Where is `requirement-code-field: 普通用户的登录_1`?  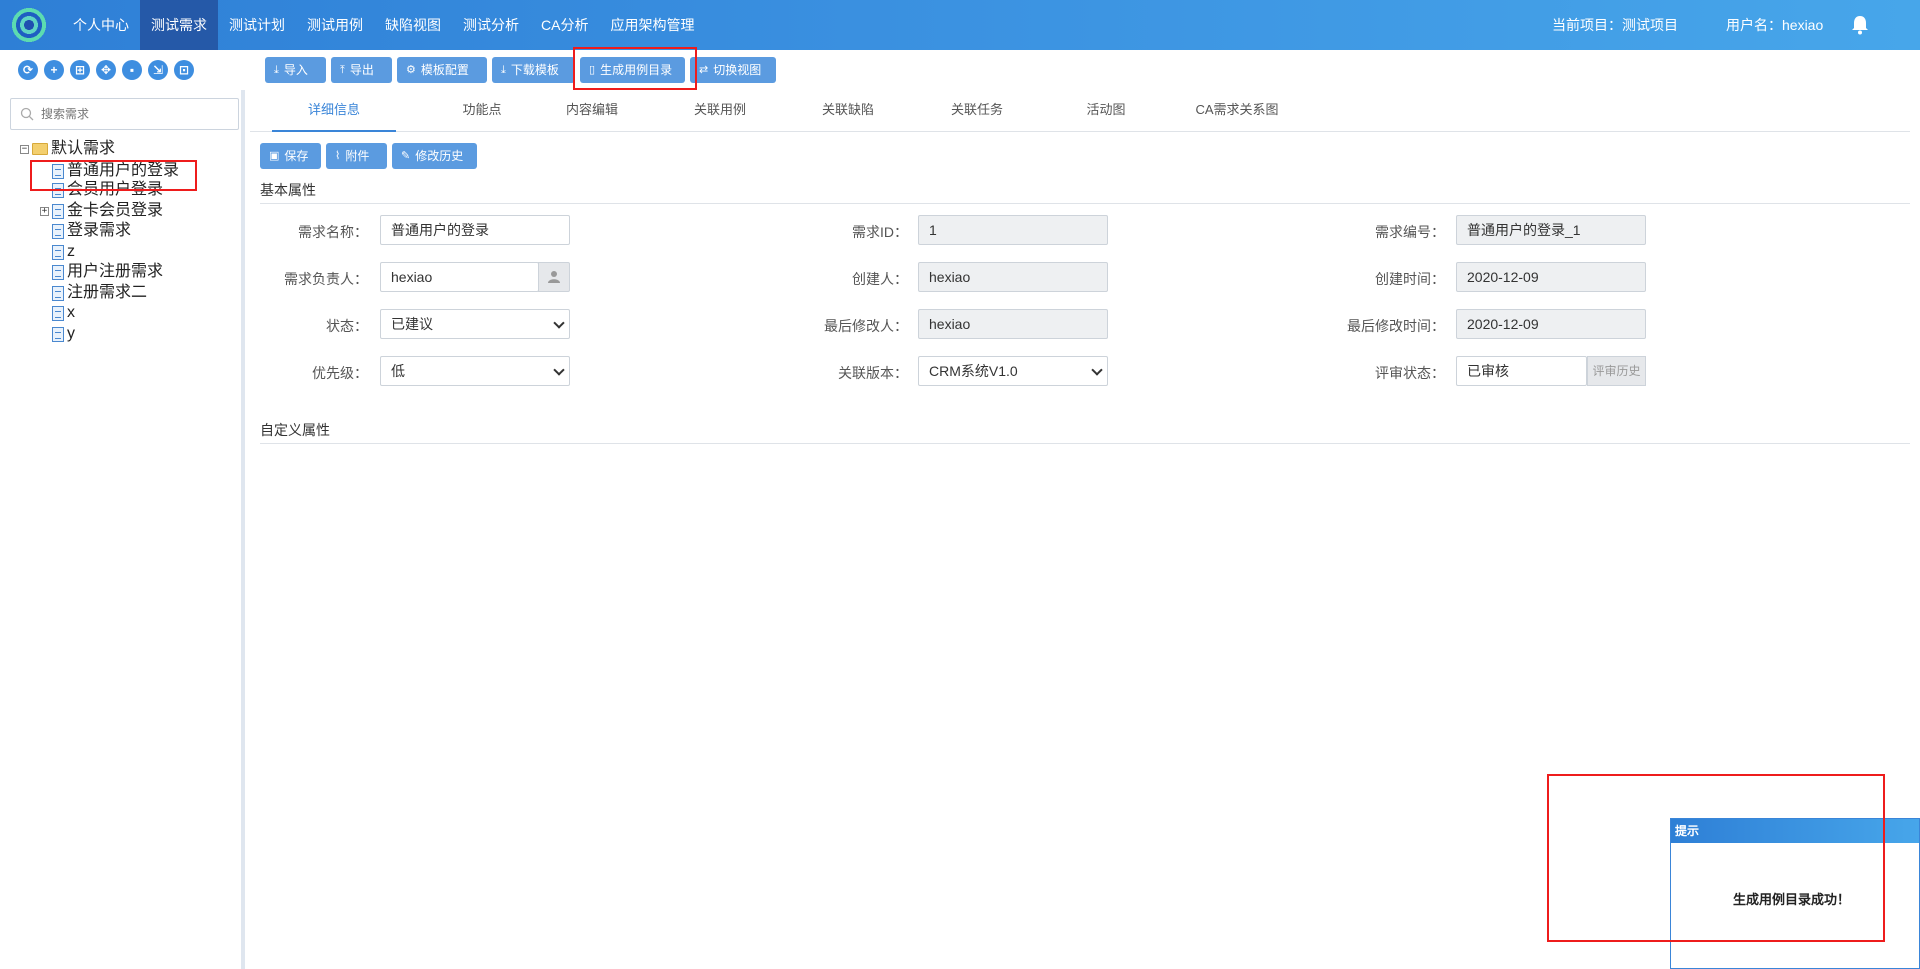
requirement-code-field: 普通用户的登录_1 is located at coordinates (1551, 230).